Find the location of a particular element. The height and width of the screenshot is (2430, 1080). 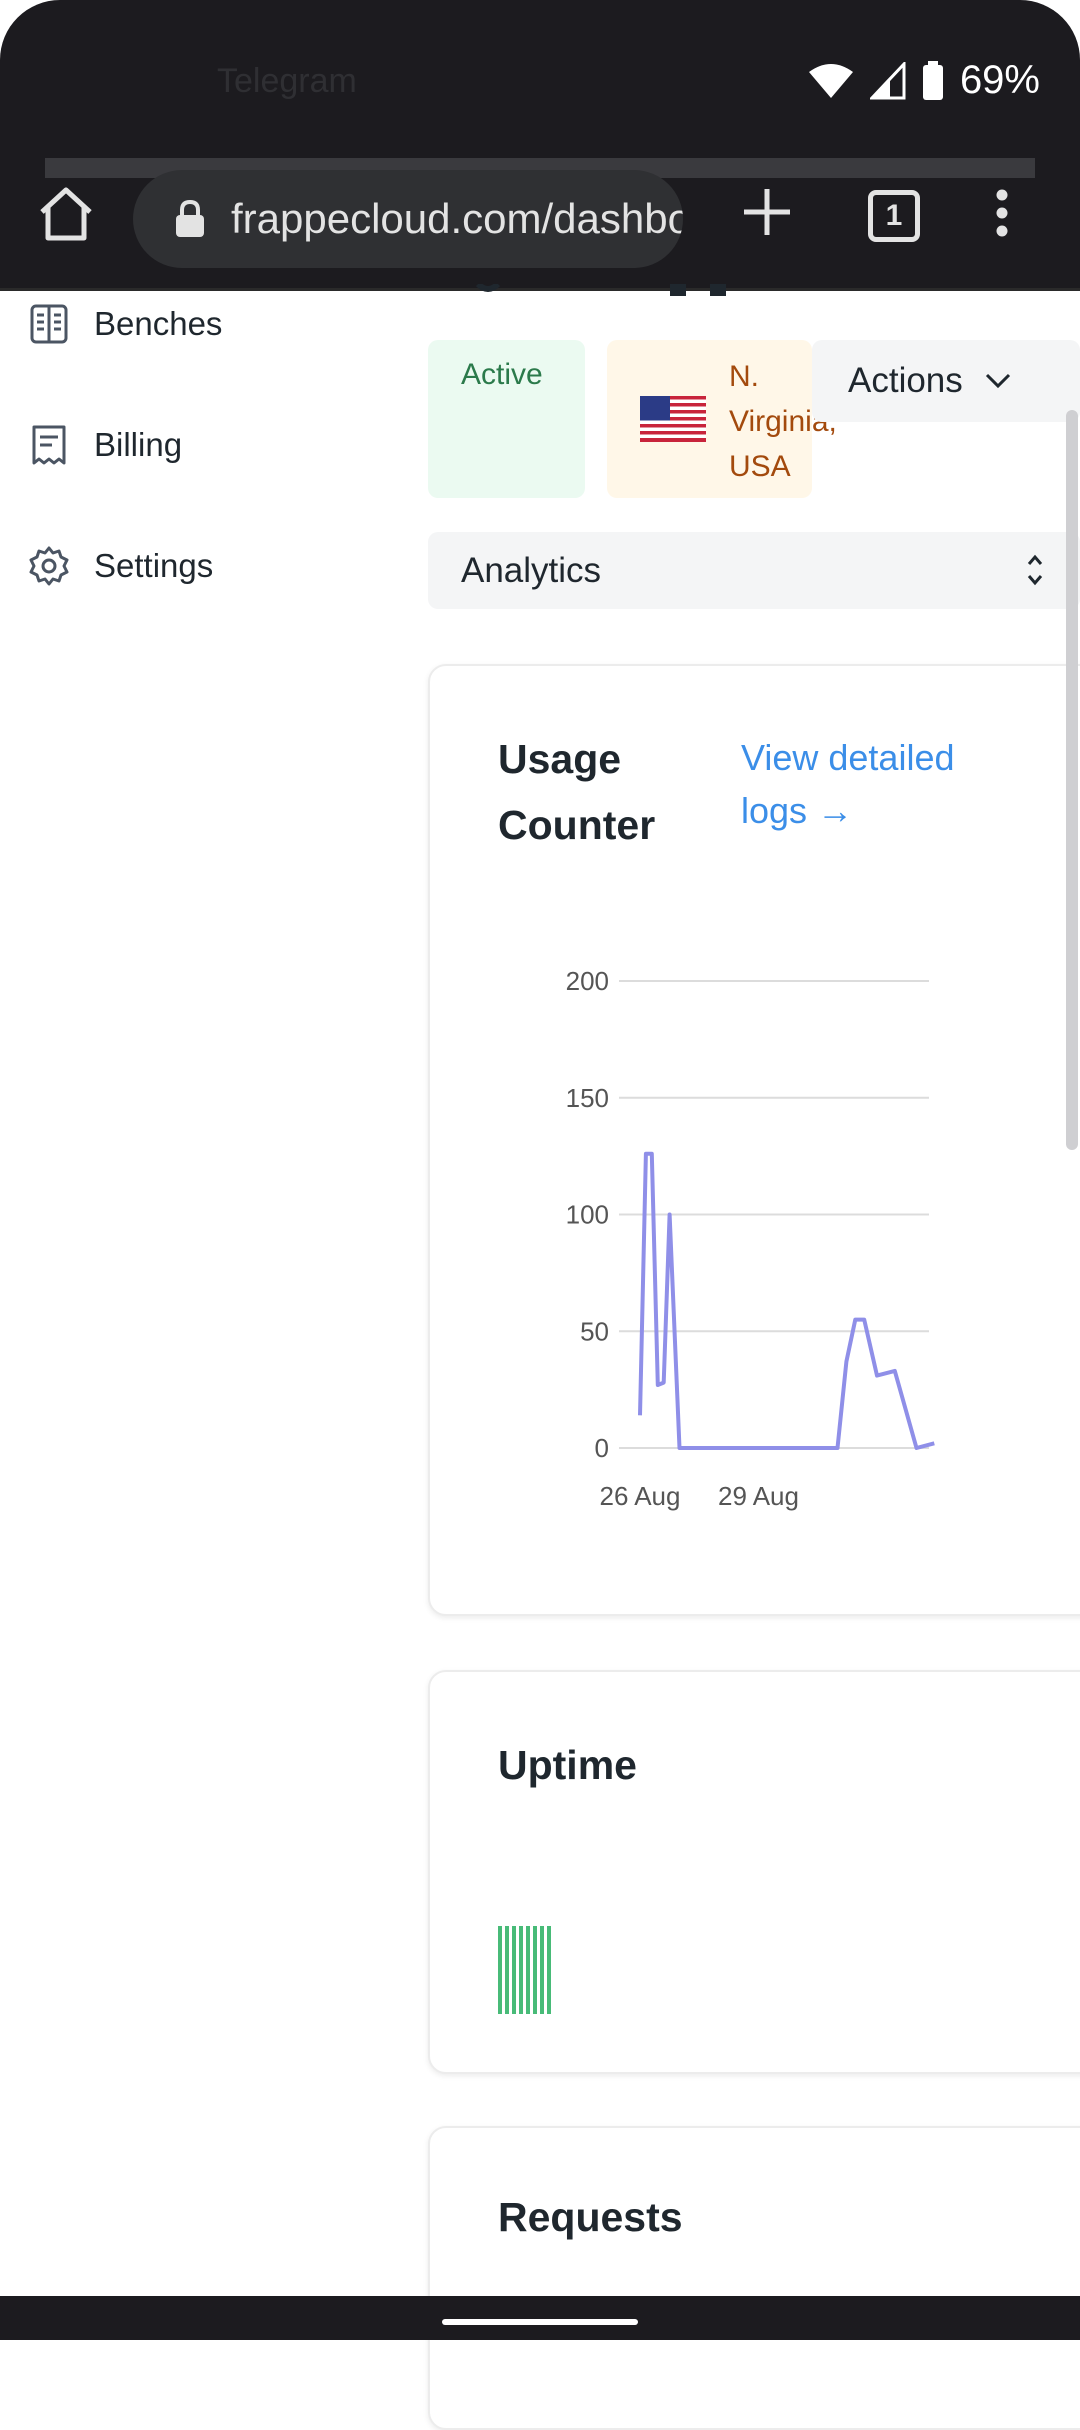

status-badge: Active is located at coordinates (506, 419).